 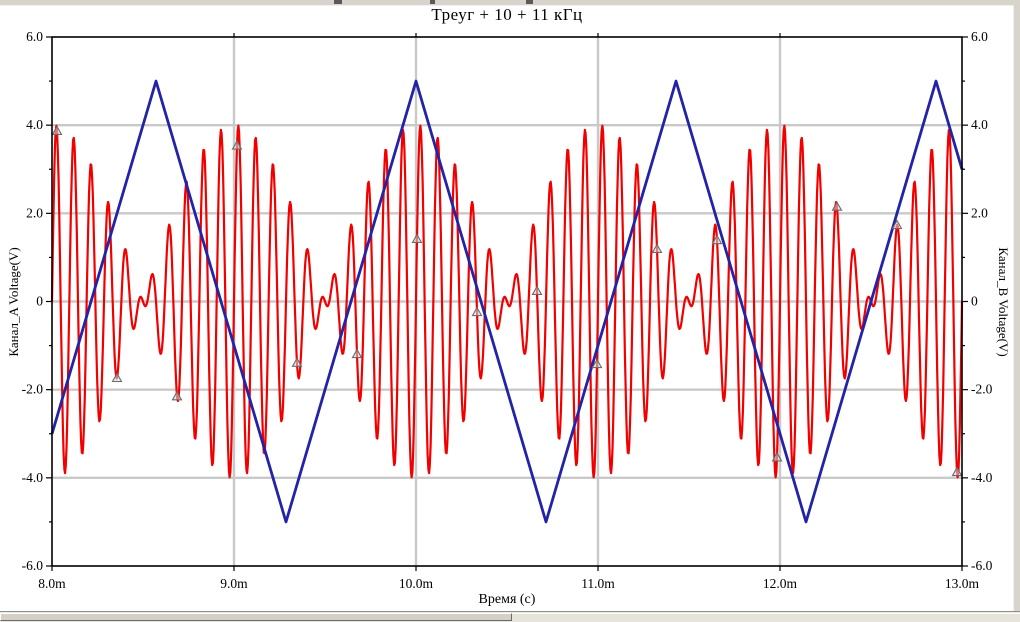 What do you see at coordinates (507, 14) in the screenshot?
I see `chart-title: Треуг + 10 + 11 кГц` at bounding box center [507, 14].